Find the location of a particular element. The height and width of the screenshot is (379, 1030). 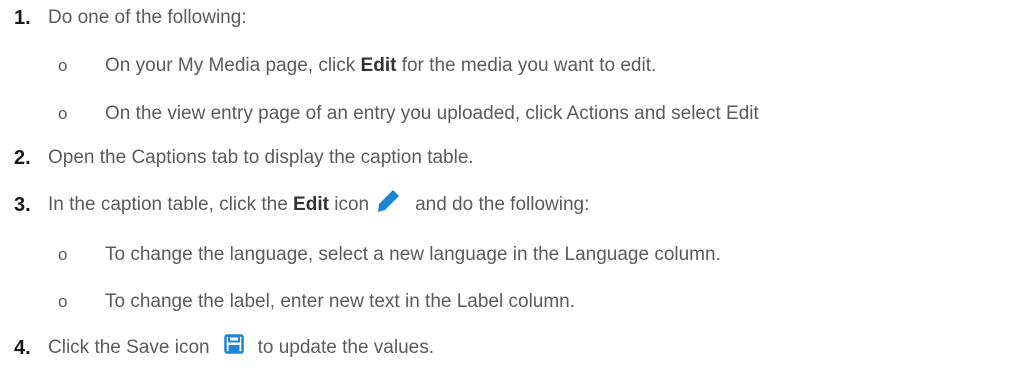

option-text-start: On your My Media page, click is located at coordinates (233, 65).